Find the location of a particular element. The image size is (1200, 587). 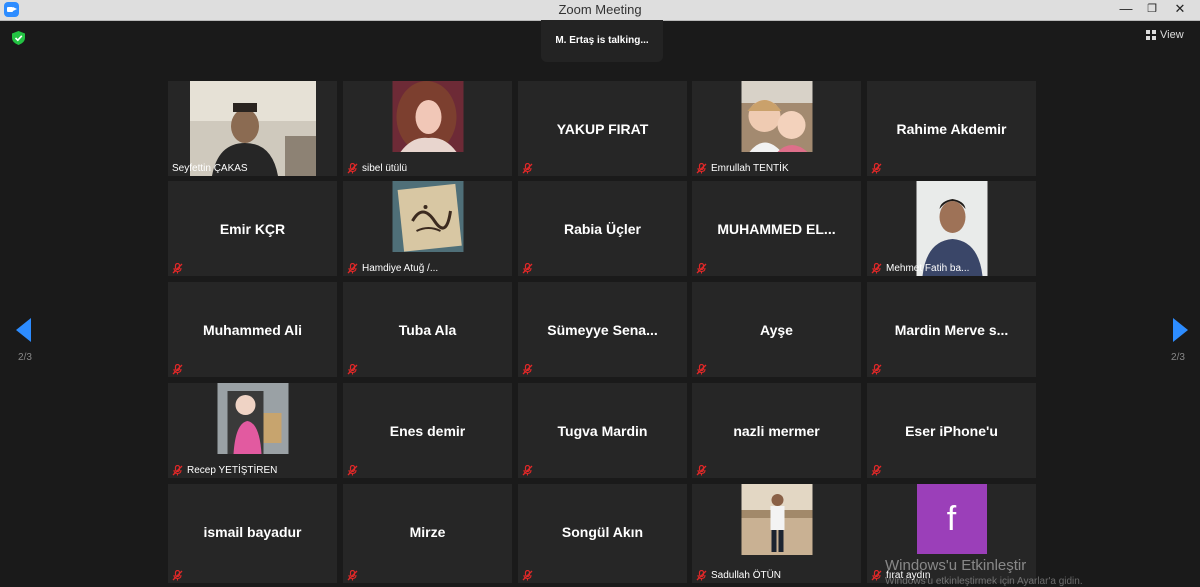

participant-tile: Rahime Akdemir is located at coordinates (951, 128).